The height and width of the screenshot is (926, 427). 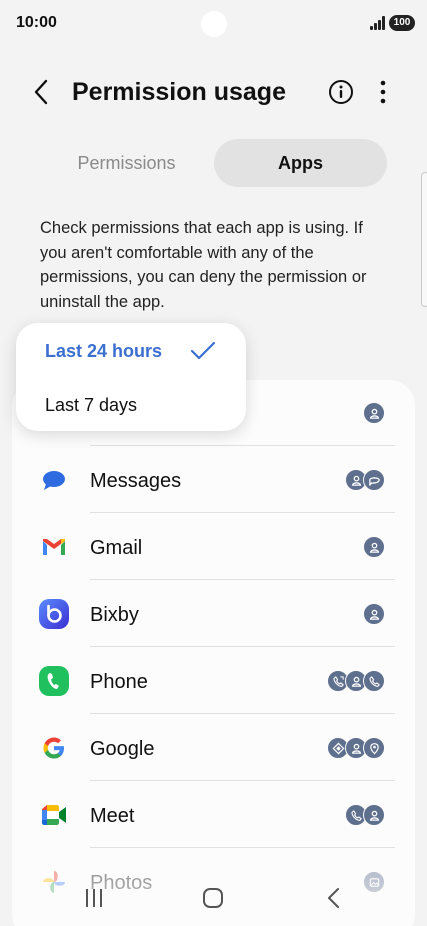 What do you see at coordinates (374, 748) in the screenshot?
I see `location-icon` at bounding box center [374, 748].